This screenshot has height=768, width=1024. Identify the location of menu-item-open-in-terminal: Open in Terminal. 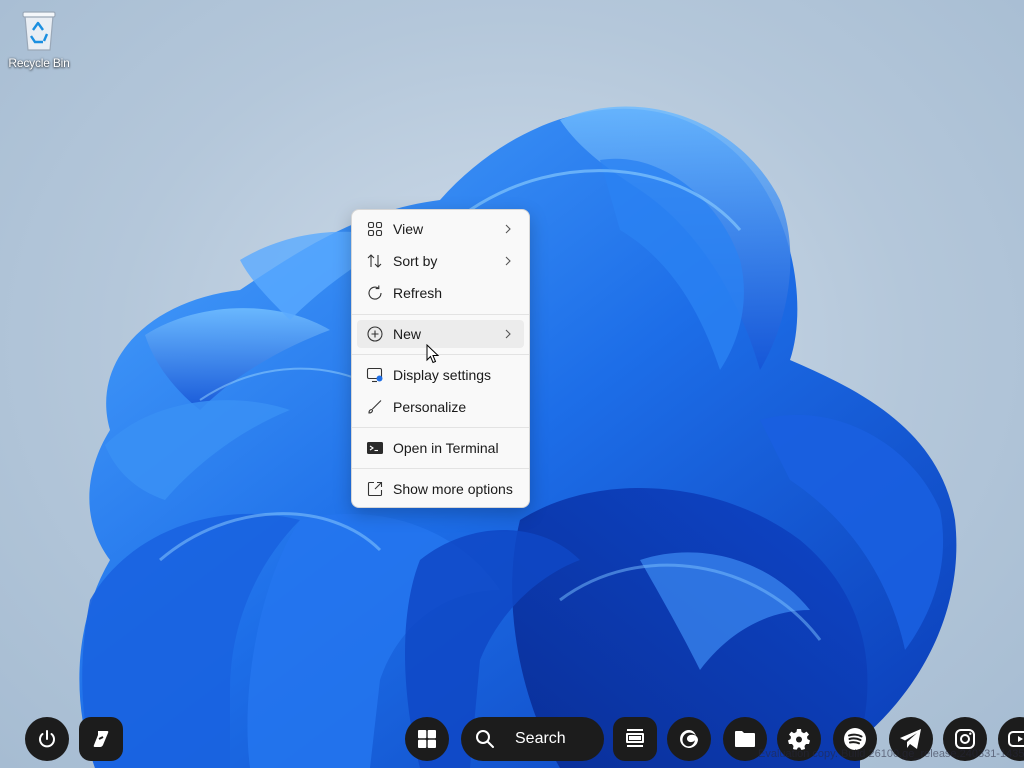
(440, 448).